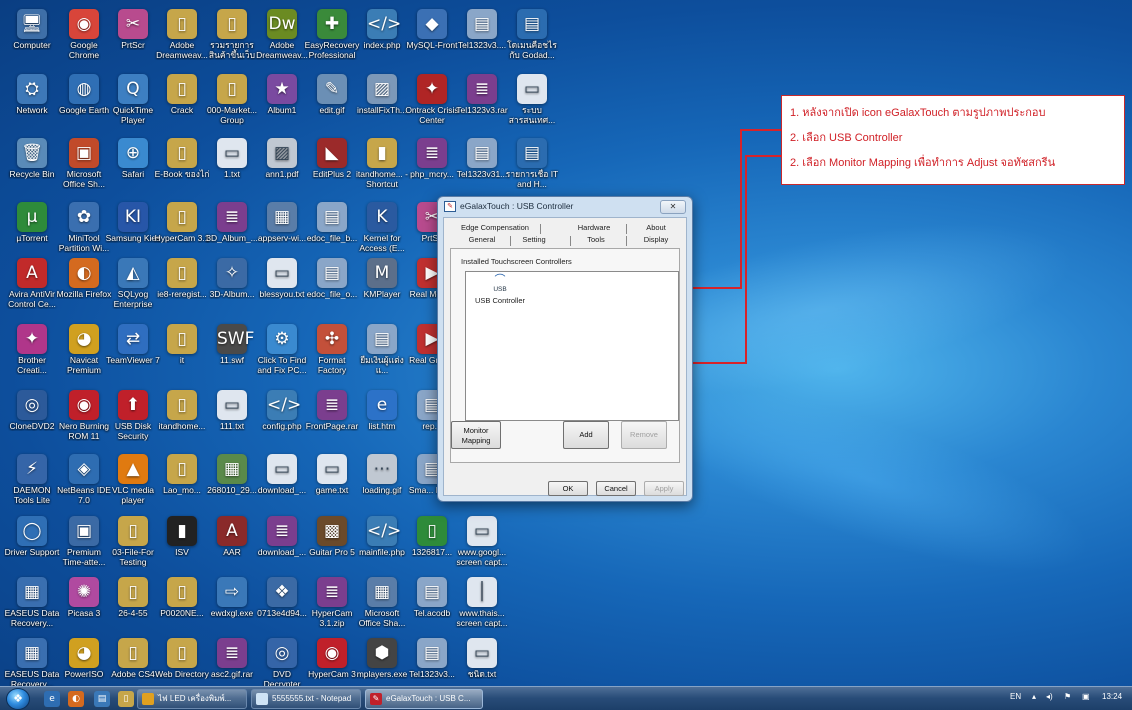  What do you see at coordinates (182, 168) in the screenshot?
I see `desktop-icon: ▯ E-Book ของไก่` at bounding box center [182, 168].